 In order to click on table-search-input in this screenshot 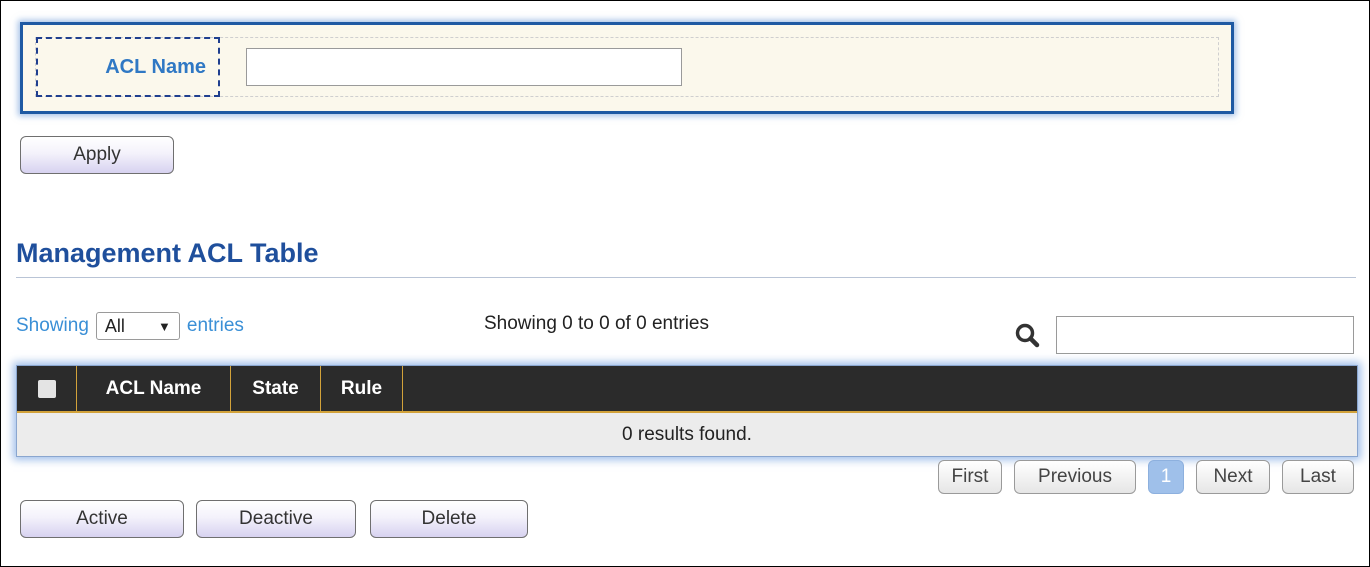, I will do `click(1205, 335)`.